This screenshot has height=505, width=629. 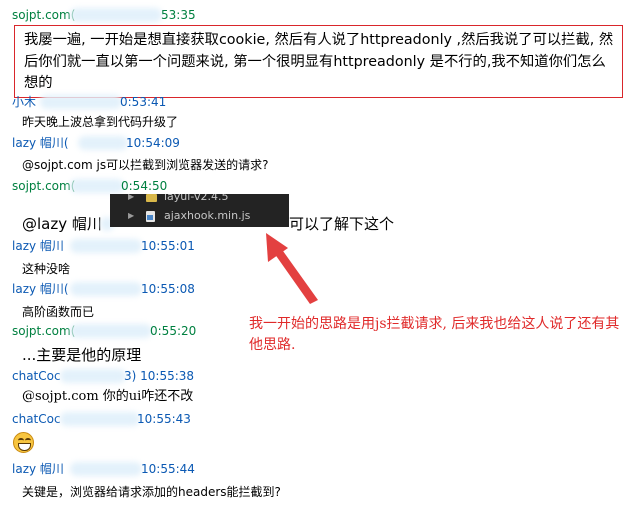 What do you see at coordinates (434, 334) in the screenshot?
I see `annotation-text: 我一开始的思路是用js拦截请求, 后来我也给这人说了还有其他思路.` at bounding box center [434, 334].